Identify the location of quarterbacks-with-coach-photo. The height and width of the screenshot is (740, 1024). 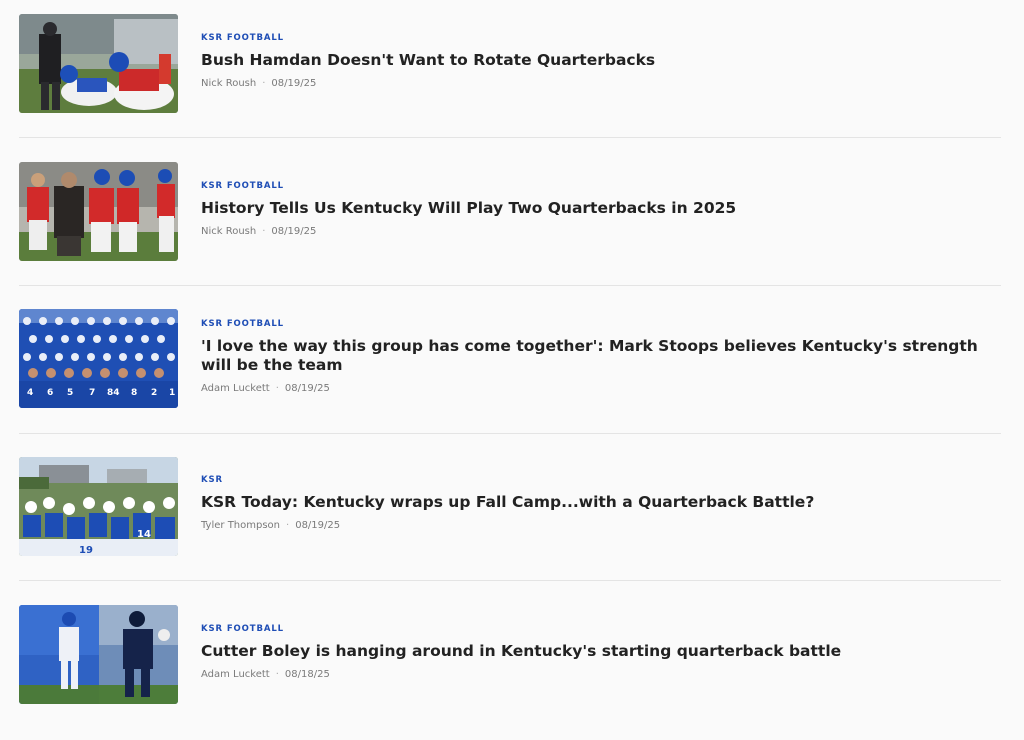
(98, 211).